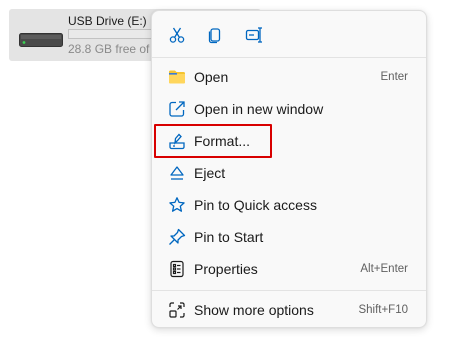 The image size is (450, 350). What do you see at coordinates (177, 269) in the screenshot?
I see `properties-icon` at bounding box center [177, 269].